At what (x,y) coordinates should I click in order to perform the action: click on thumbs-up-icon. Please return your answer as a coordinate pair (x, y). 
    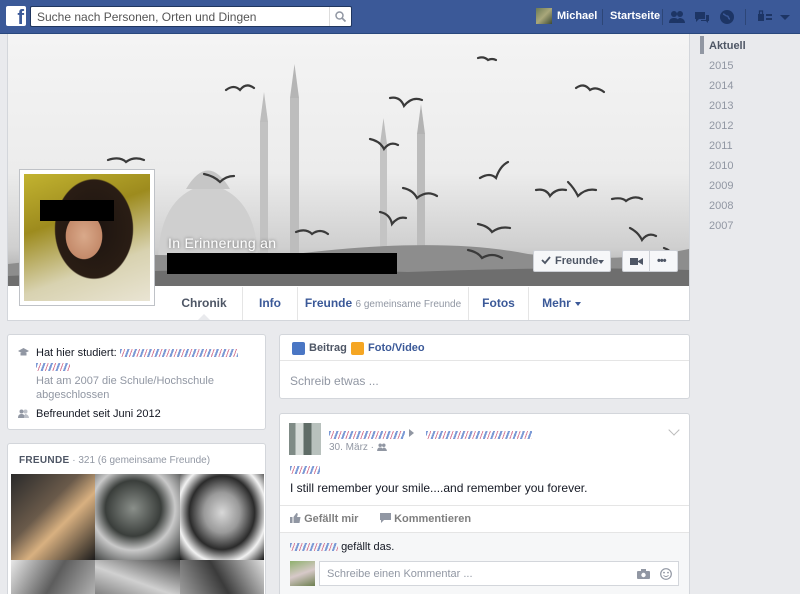
    Looking at the image, I should click on (295, 518).